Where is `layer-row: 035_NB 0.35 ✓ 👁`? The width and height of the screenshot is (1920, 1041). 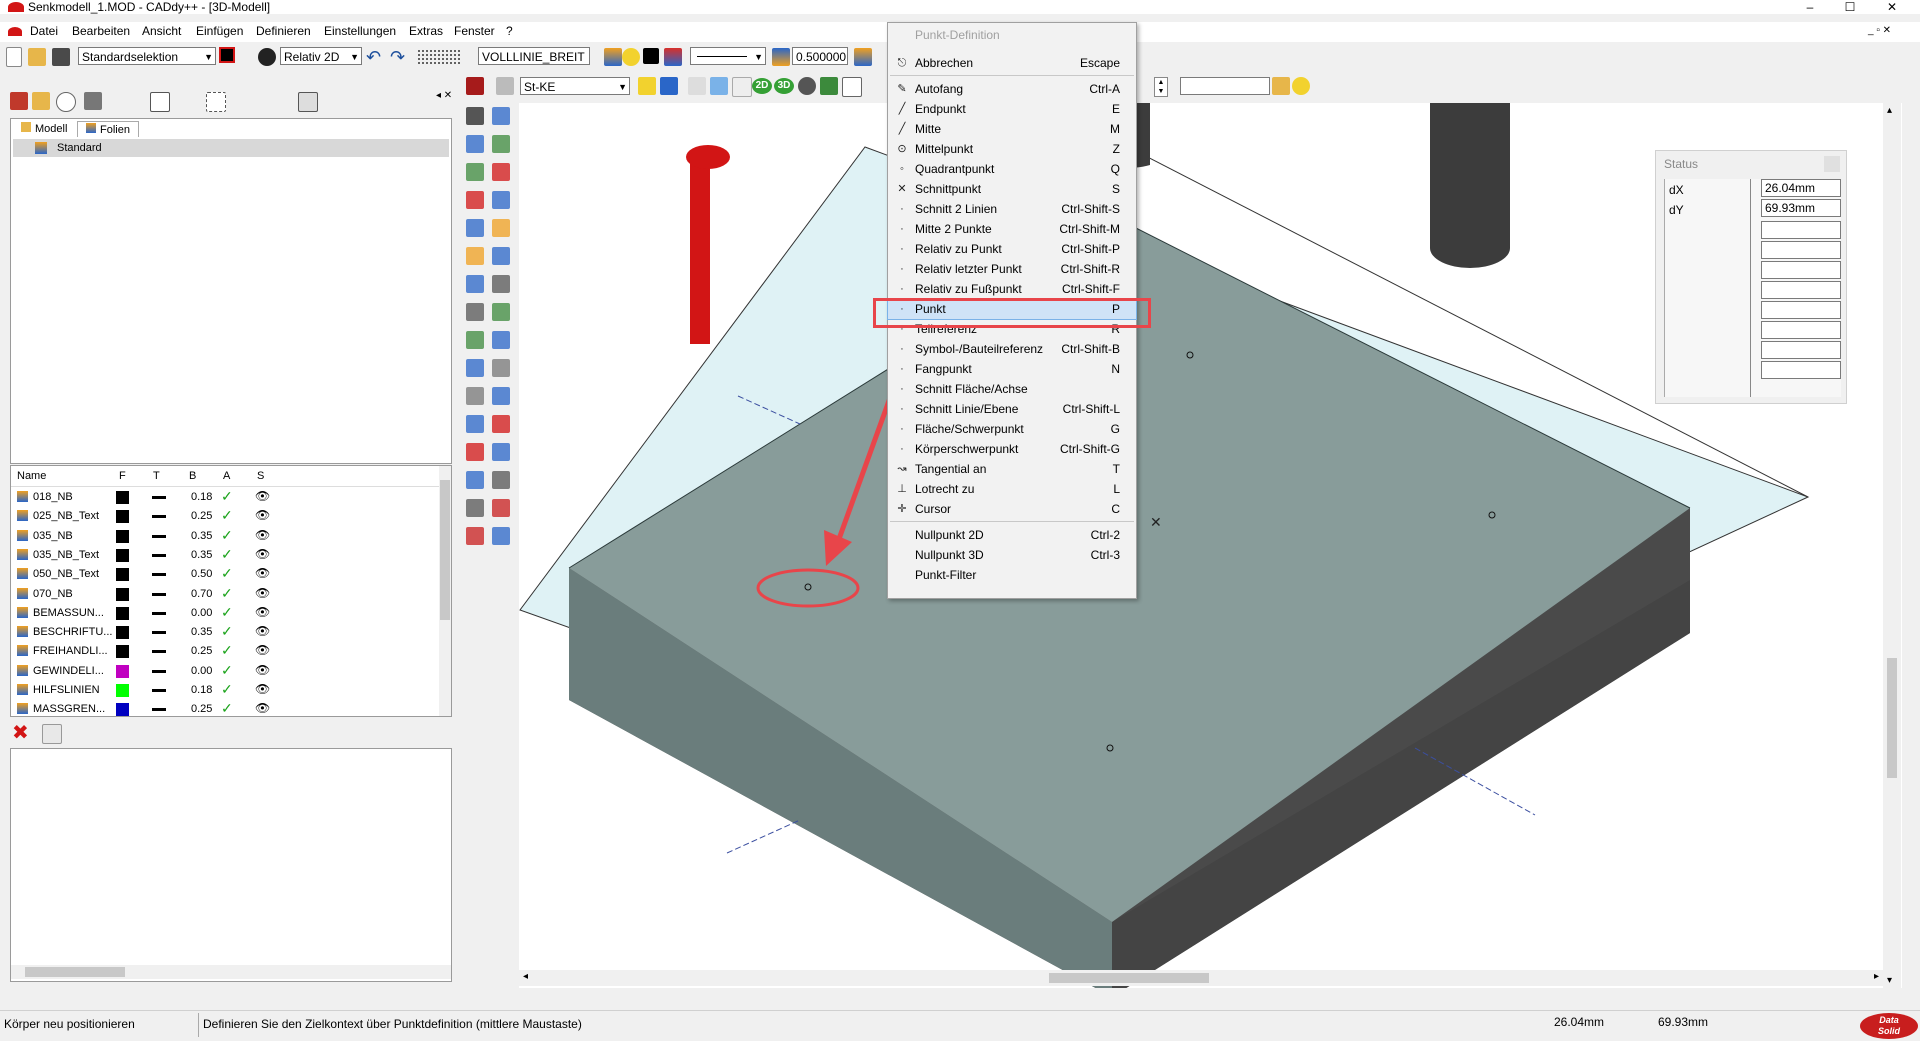
layer-row: 035_NB 0.35 ✓ 👁 is located at coordinates (225, 536).